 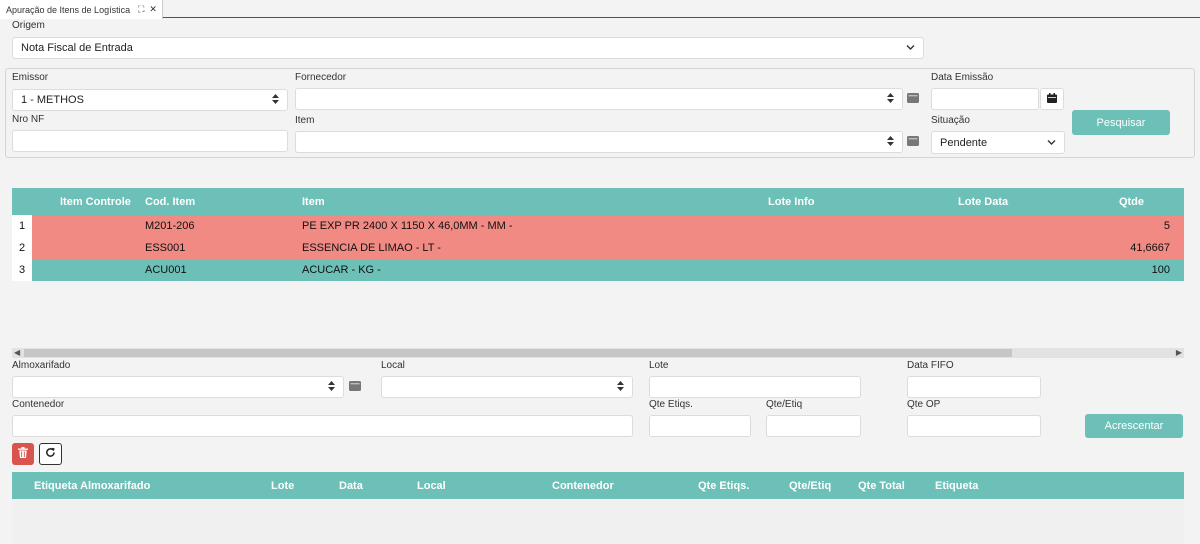 What do you see at coordinates (1166, 226) in the screenshot?
I see `cell-qtde: 5` at bounding box center [1166, 226].